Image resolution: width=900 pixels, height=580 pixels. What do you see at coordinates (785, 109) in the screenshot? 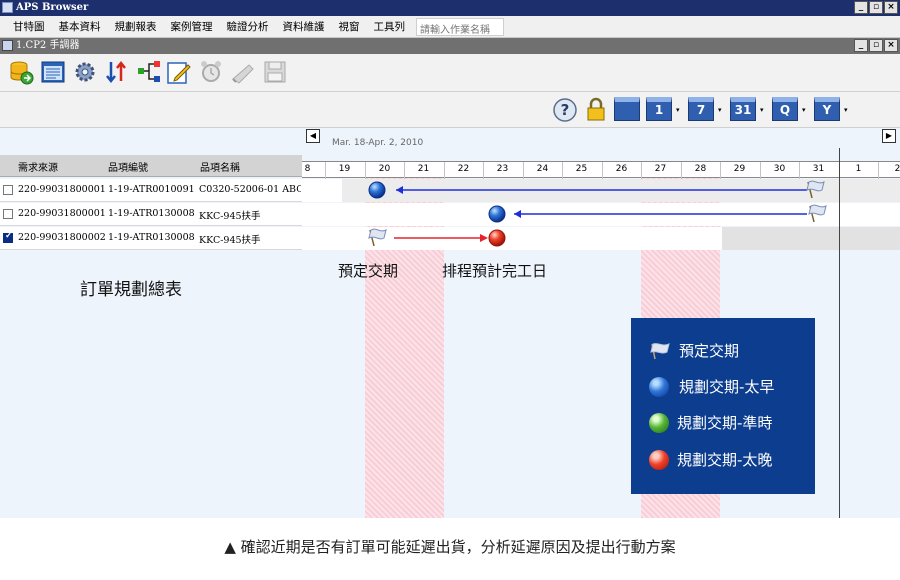
I see `calendar-quarter-button: Q` at bounding box center [785, 109].